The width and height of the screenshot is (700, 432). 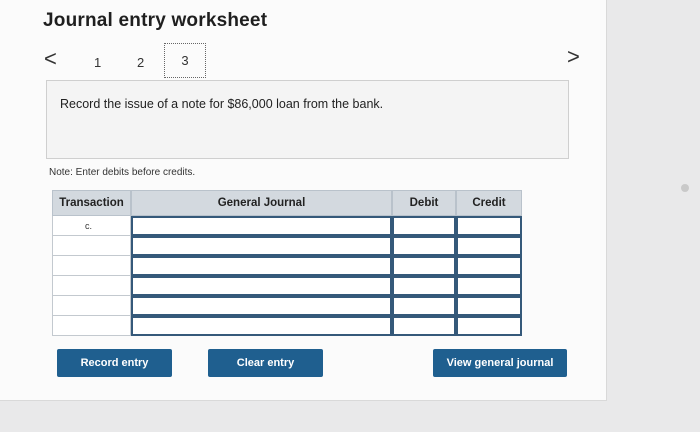 I want to click on clear-entry-button: Clear entry, so click(x=265, y=363).